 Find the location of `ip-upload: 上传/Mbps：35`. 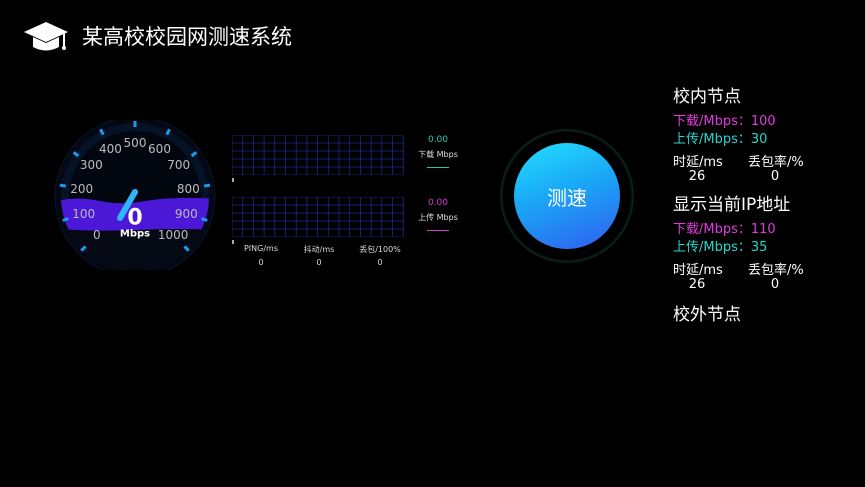

ip-upload: 上传/Mbps：35 is located at coordinates (720, 247).